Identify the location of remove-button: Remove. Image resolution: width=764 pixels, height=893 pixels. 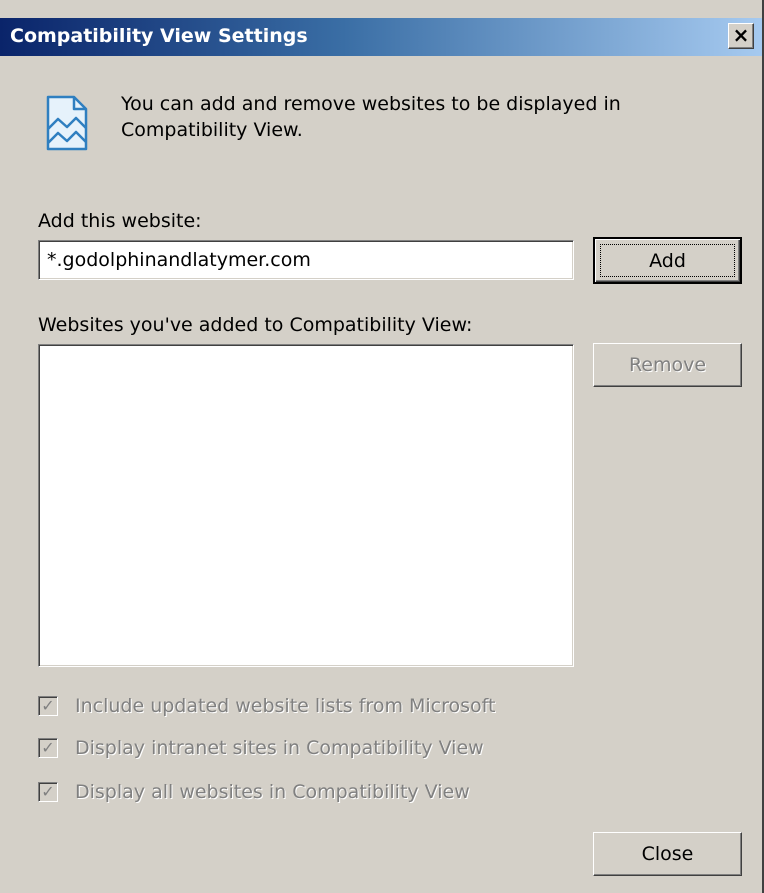
(667, 365).